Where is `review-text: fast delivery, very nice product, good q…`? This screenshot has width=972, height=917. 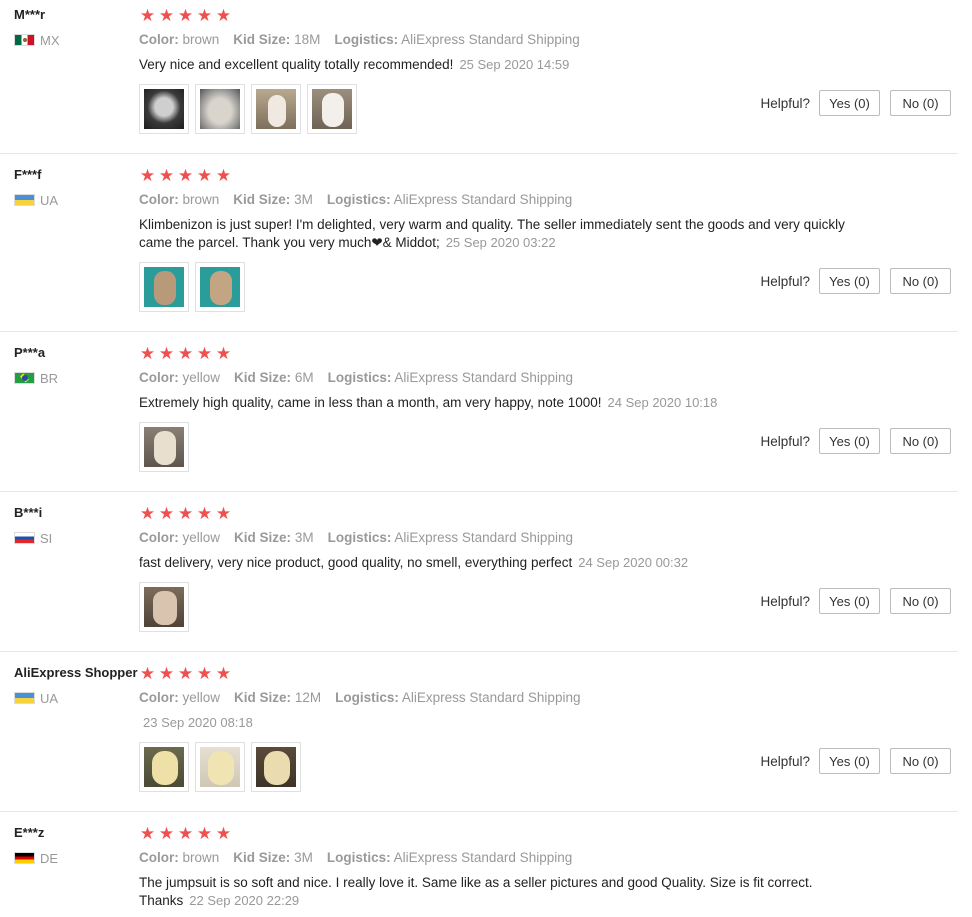
review-text: fast delivery, very nice product, good q… is located at coordinates (509, 563).